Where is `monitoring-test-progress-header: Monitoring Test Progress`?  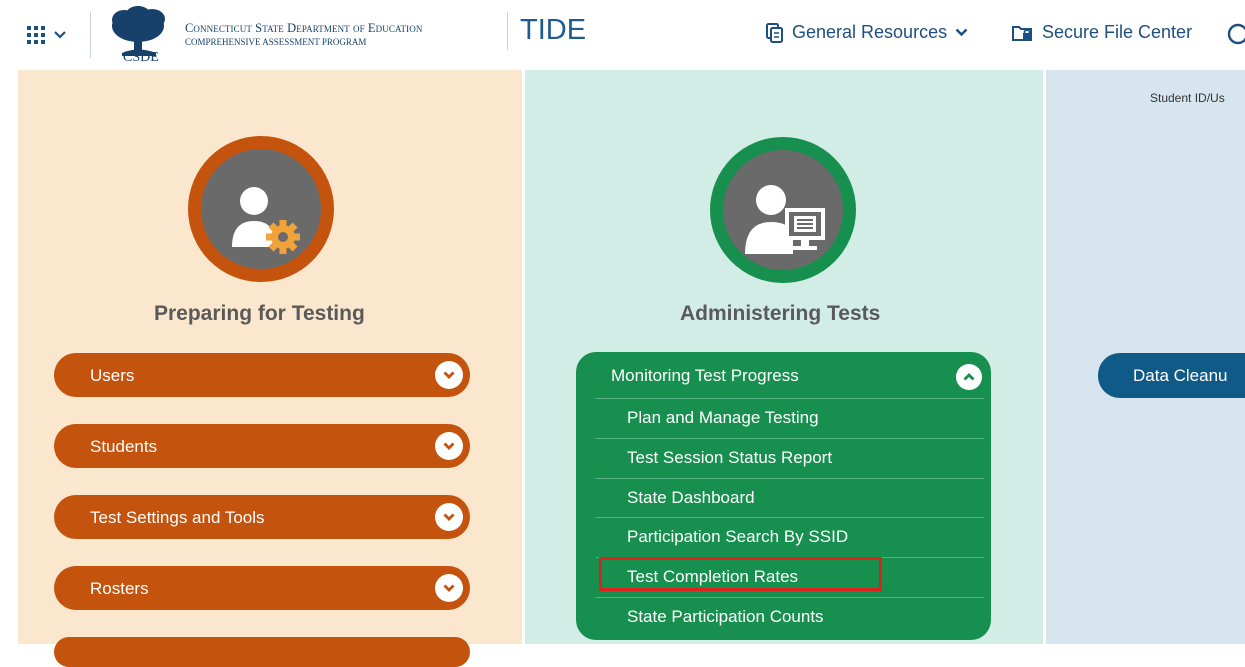
monitoring-test-progress-header: Monitoring Test Progress is located at coordinates (783, 375).